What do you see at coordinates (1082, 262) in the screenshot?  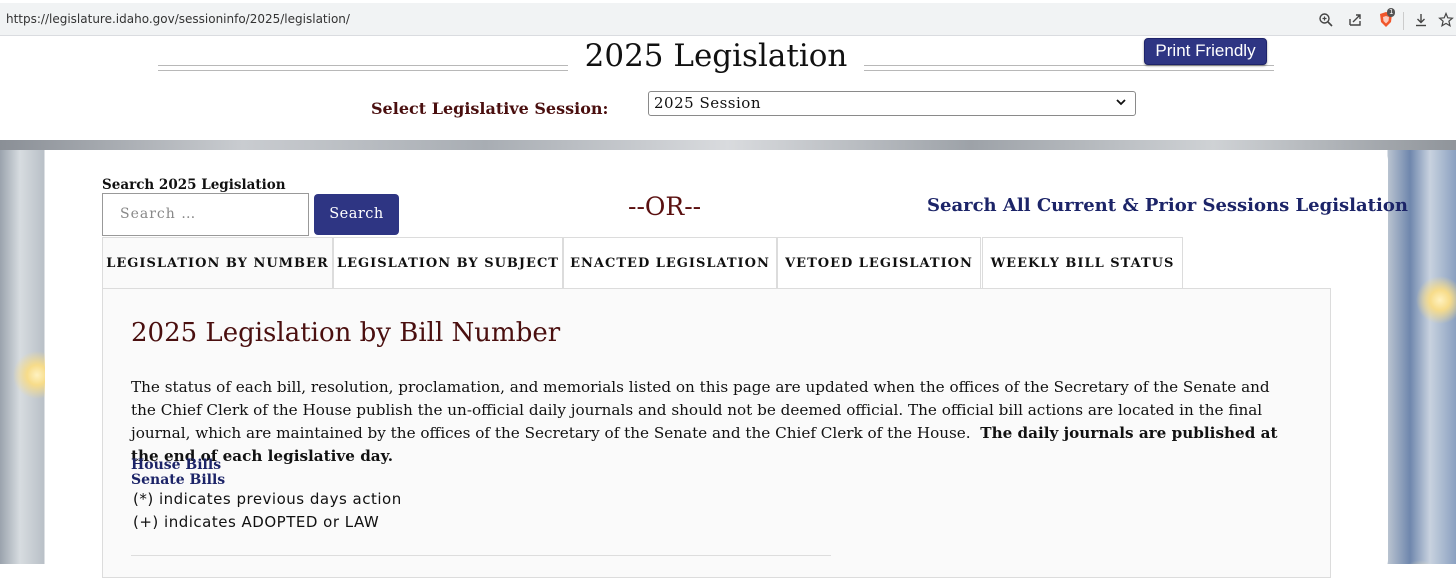 I see `tab-weekly-bill-status: WEEKLY BILL STATUS` at bounding box center [1082, 262].